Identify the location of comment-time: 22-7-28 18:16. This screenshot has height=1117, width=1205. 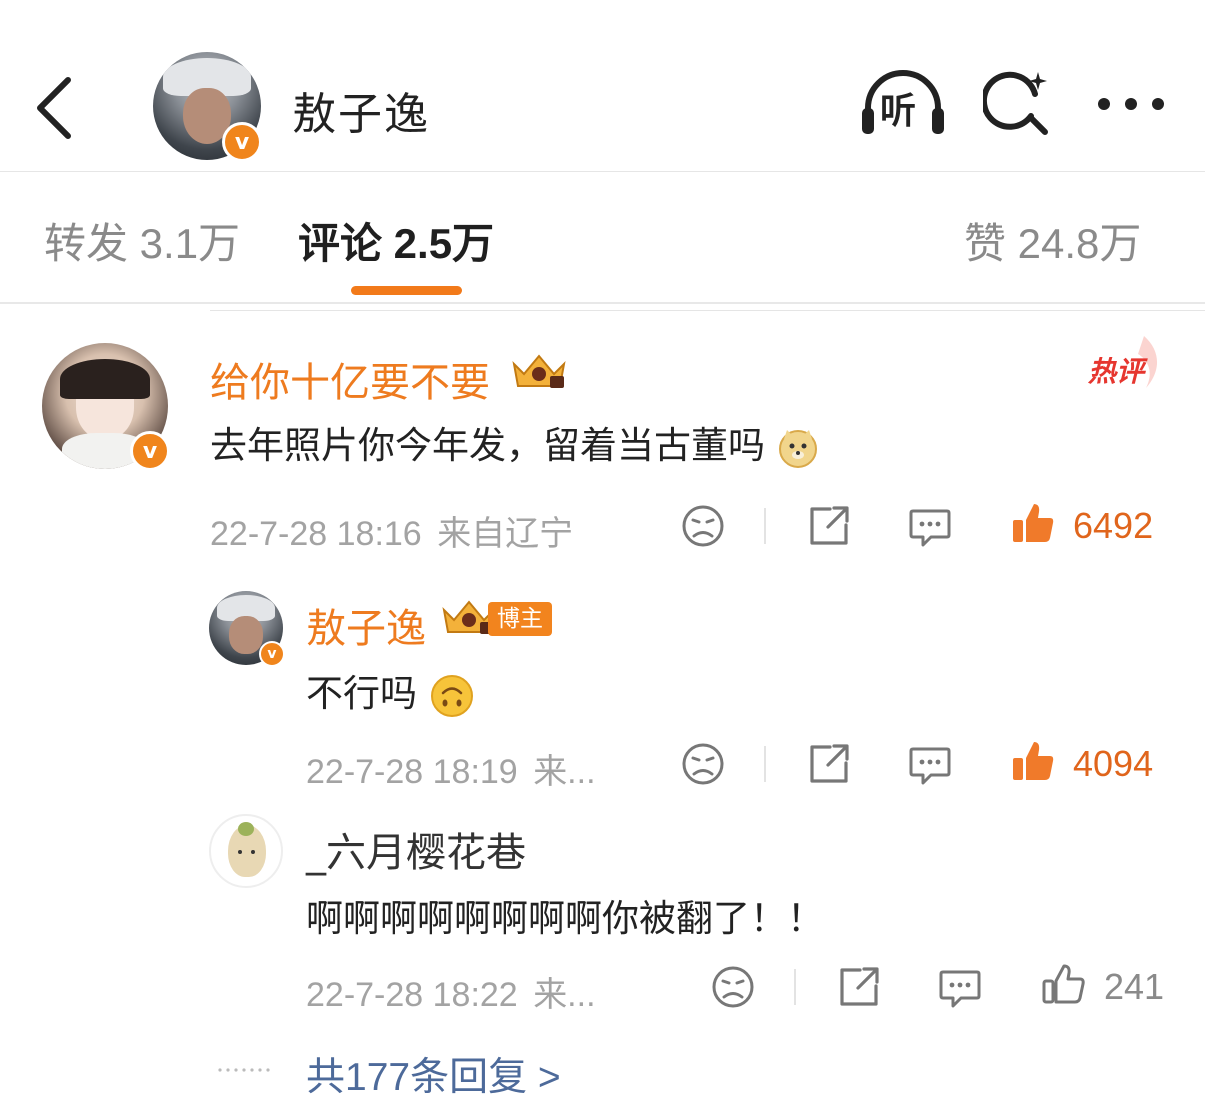
(316, 534).